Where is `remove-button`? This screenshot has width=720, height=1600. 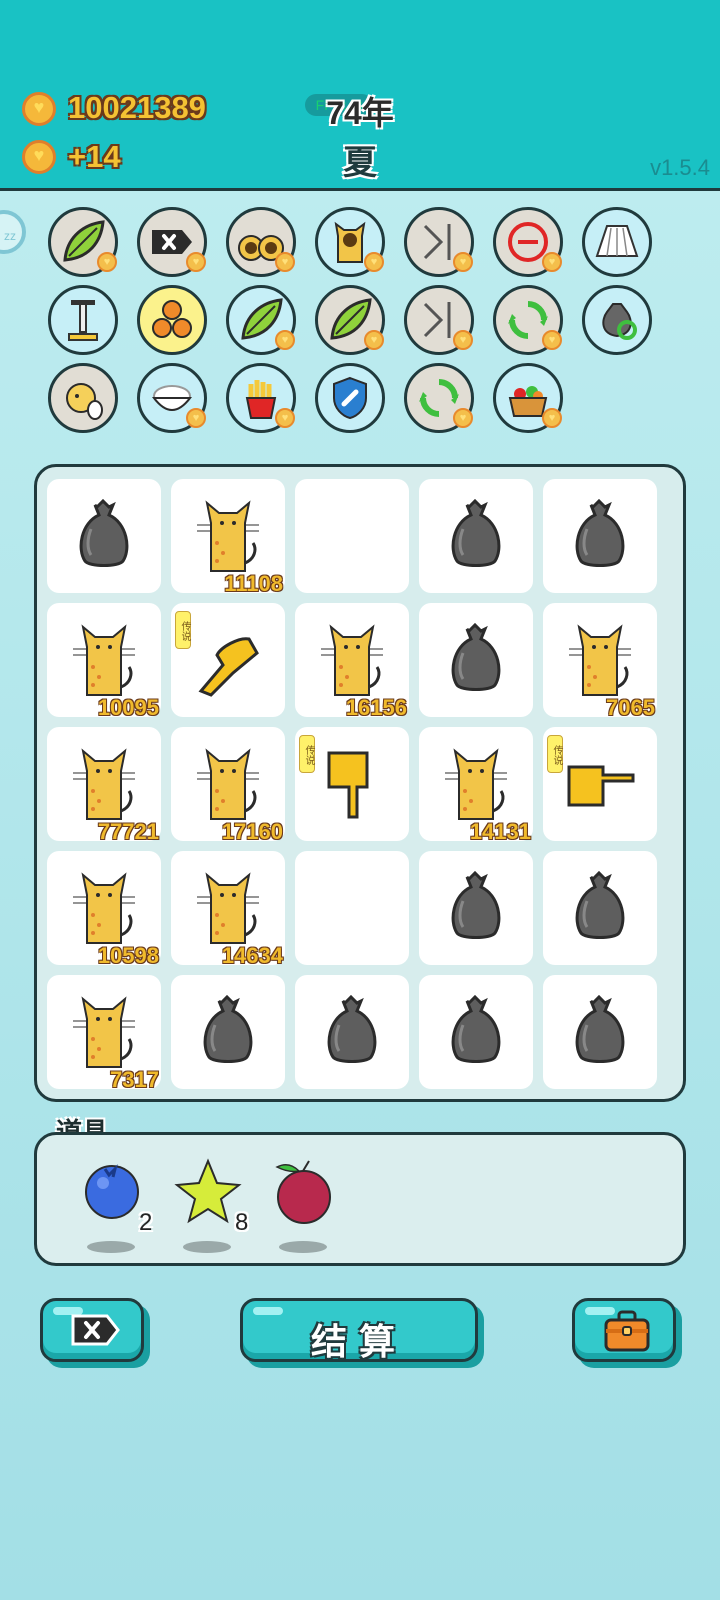
remove-button is located at coordinates (92, 1330).